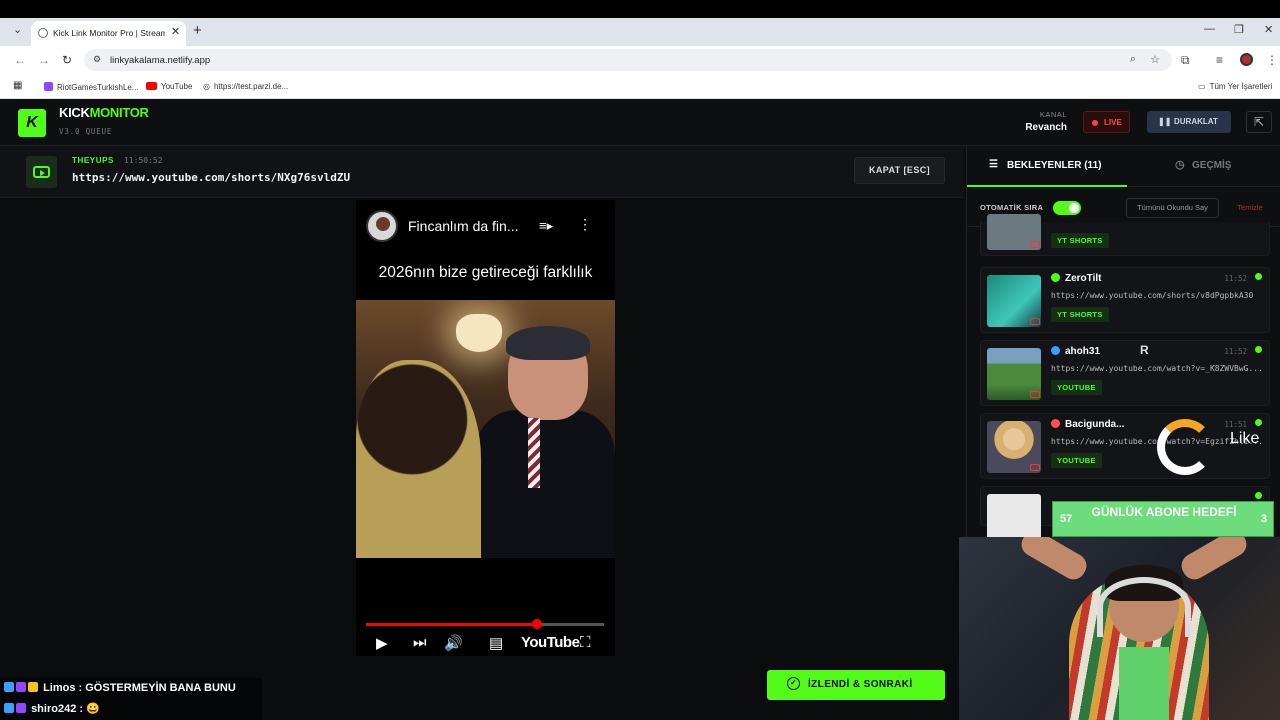 The width and height of the screenshot is (1280, 720). Describe the element at coordinates (1263, 519) in the screenshot. I see `goal-right: 3` at that location.